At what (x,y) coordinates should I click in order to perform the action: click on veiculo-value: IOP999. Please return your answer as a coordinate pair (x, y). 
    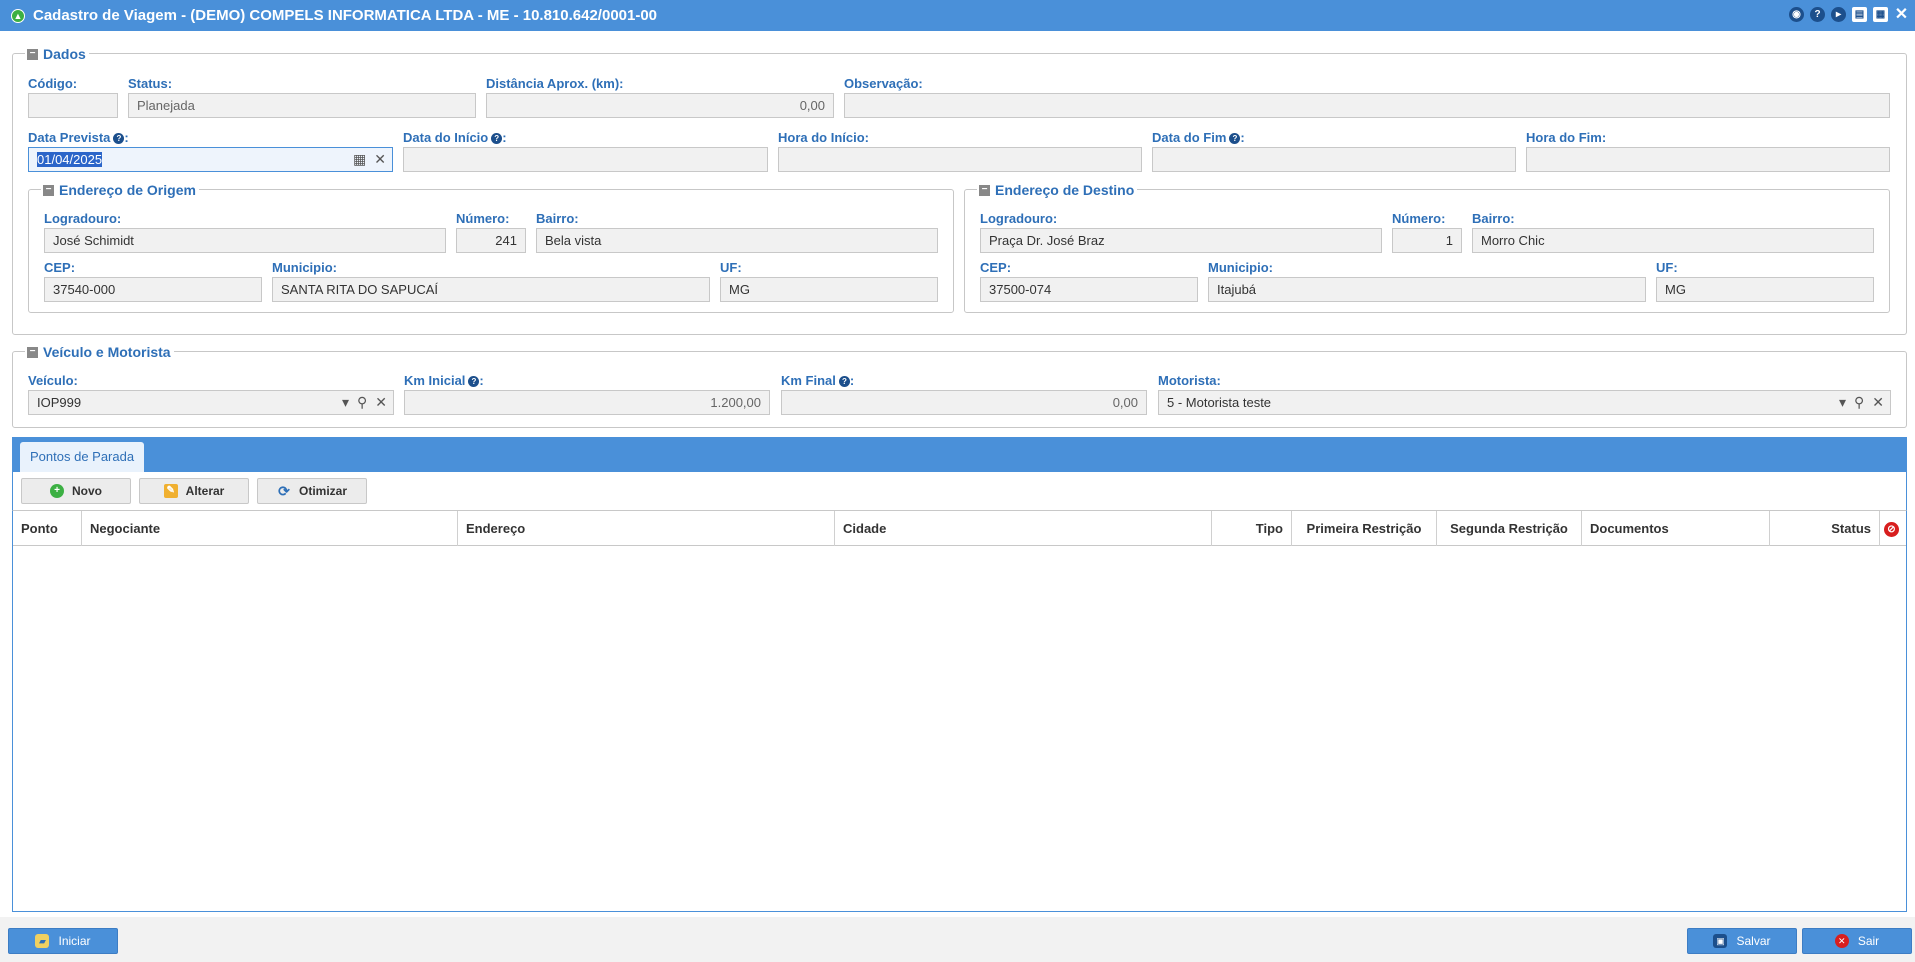
    Looking at the image, I should click on (59, 402).